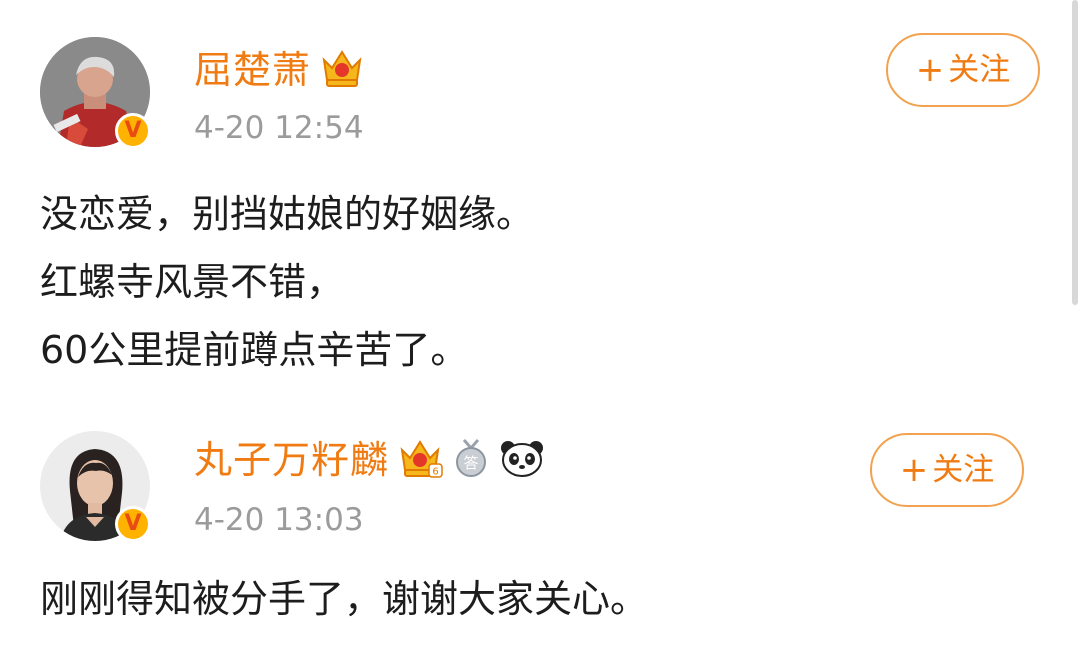  What do you see at coordinates (522, 460) in the screenshot?
I see `panda-icon` at bounding box center [522, 460].